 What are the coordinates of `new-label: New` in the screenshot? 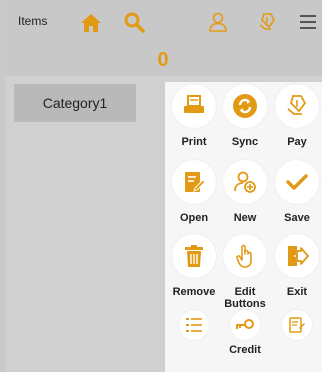 It's located at (245, 218).